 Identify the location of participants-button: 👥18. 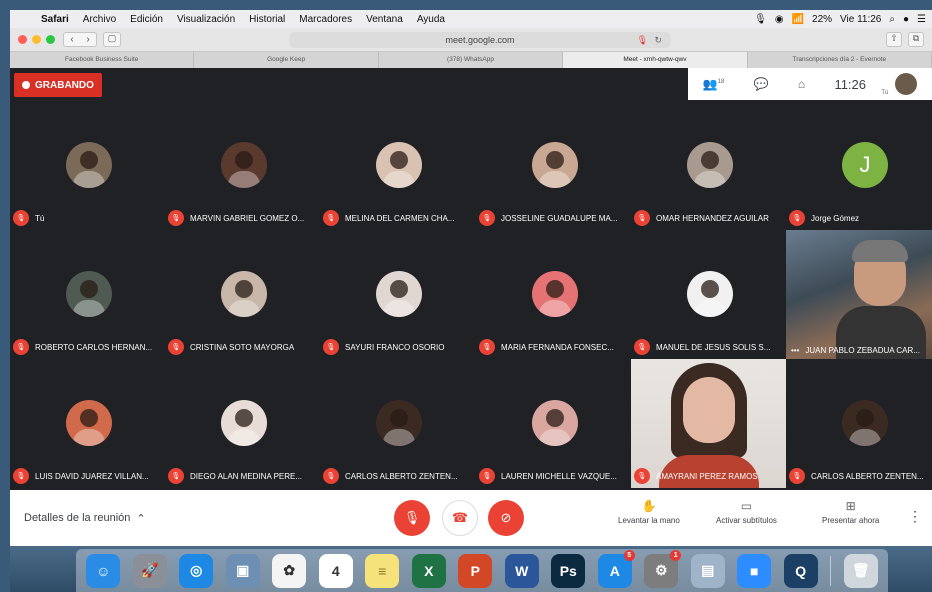
(714, 84).